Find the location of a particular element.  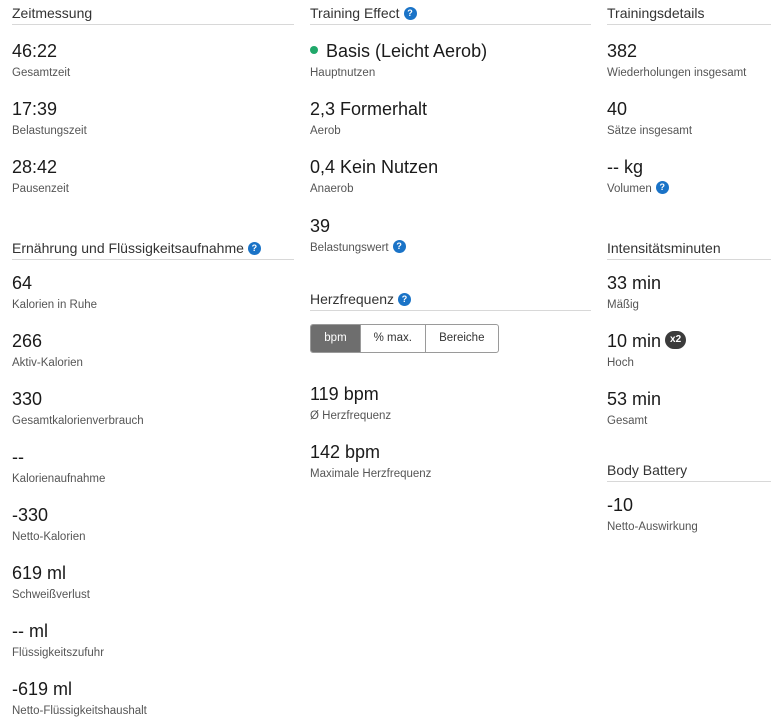

stat-value: 330 is located at coordinates (27, 399).